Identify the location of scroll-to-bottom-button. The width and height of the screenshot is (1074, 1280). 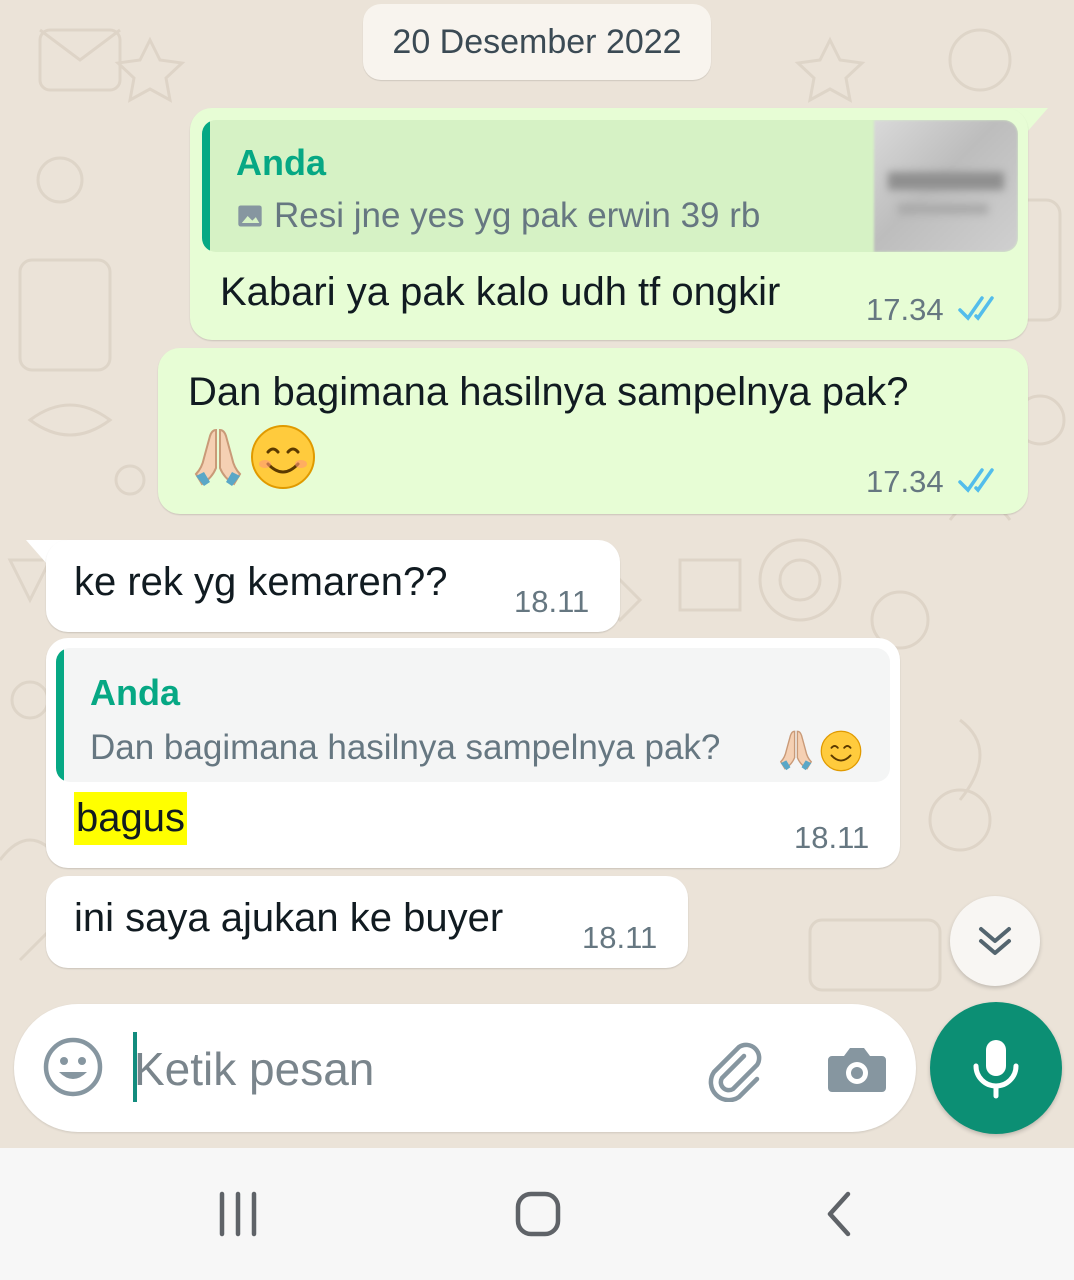
(995, 941).